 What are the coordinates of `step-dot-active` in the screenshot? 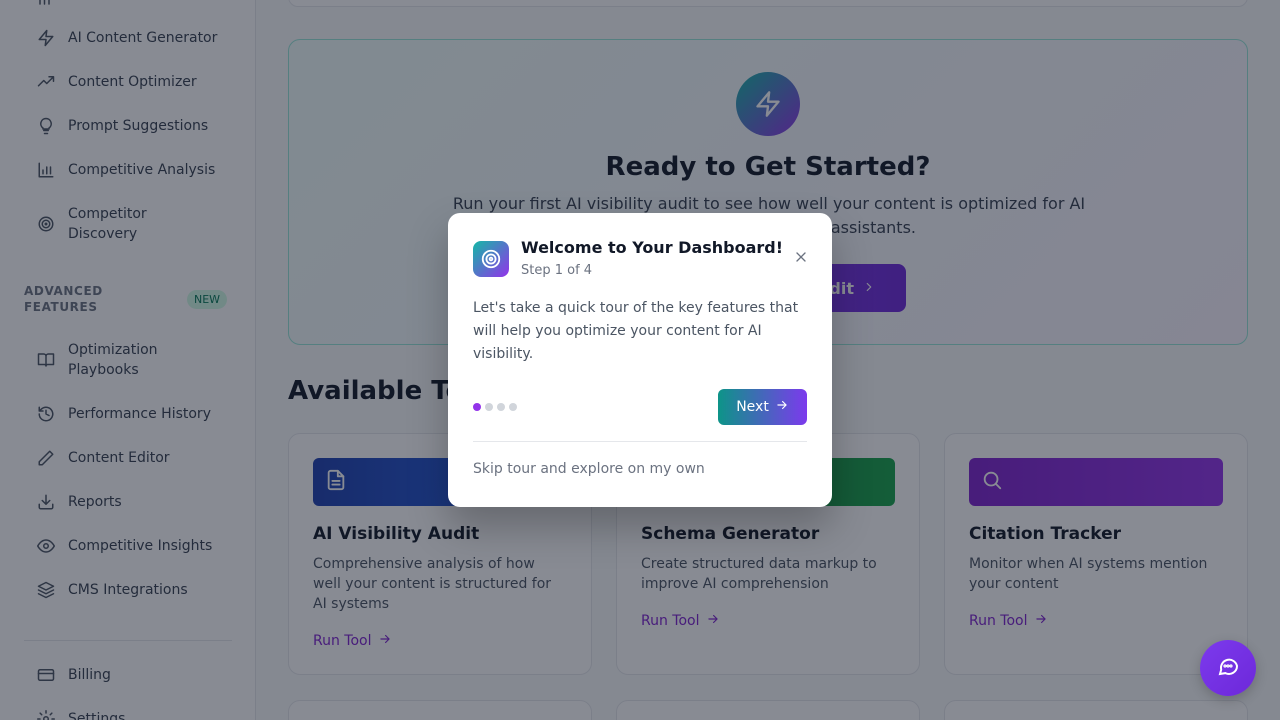 It's located at (477, 407).